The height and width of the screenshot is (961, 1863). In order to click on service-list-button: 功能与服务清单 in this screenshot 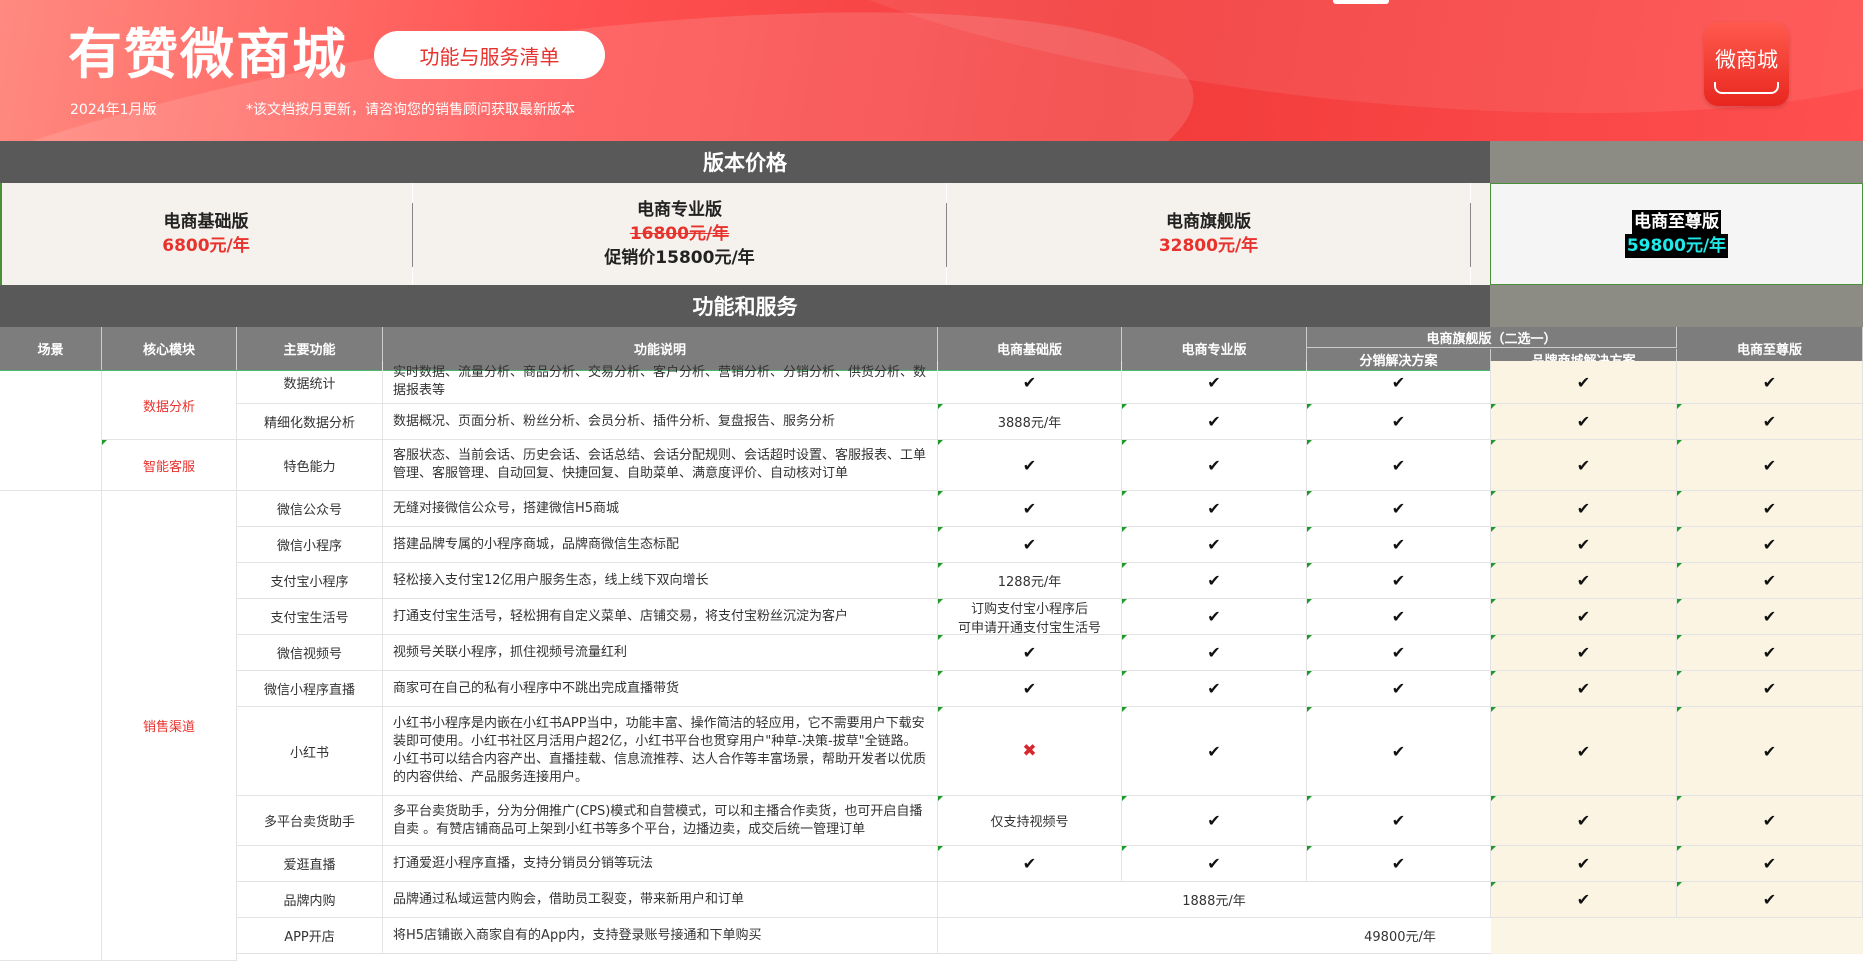, I will do `click(489, 55)`.